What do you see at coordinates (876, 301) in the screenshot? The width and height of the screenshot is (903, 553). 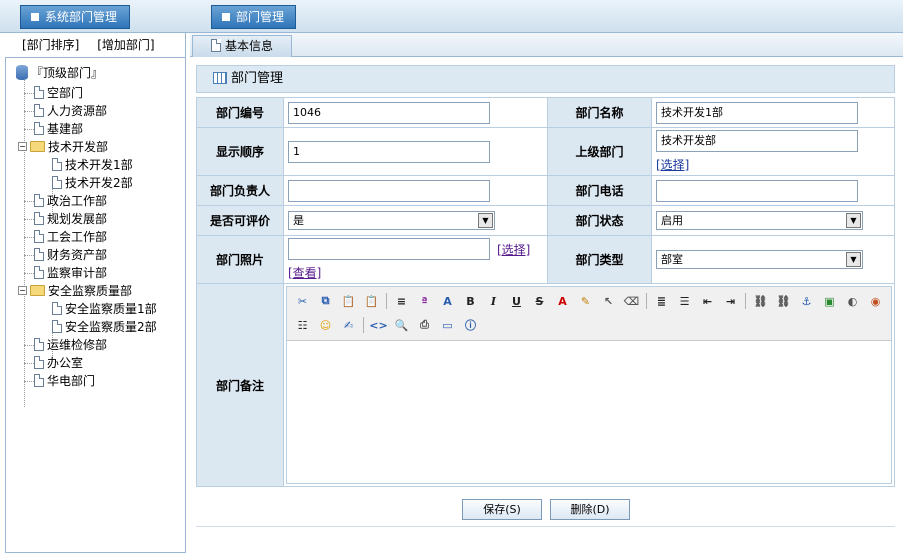 I see `media-icon: ◉` at bounding box center [876, 301].